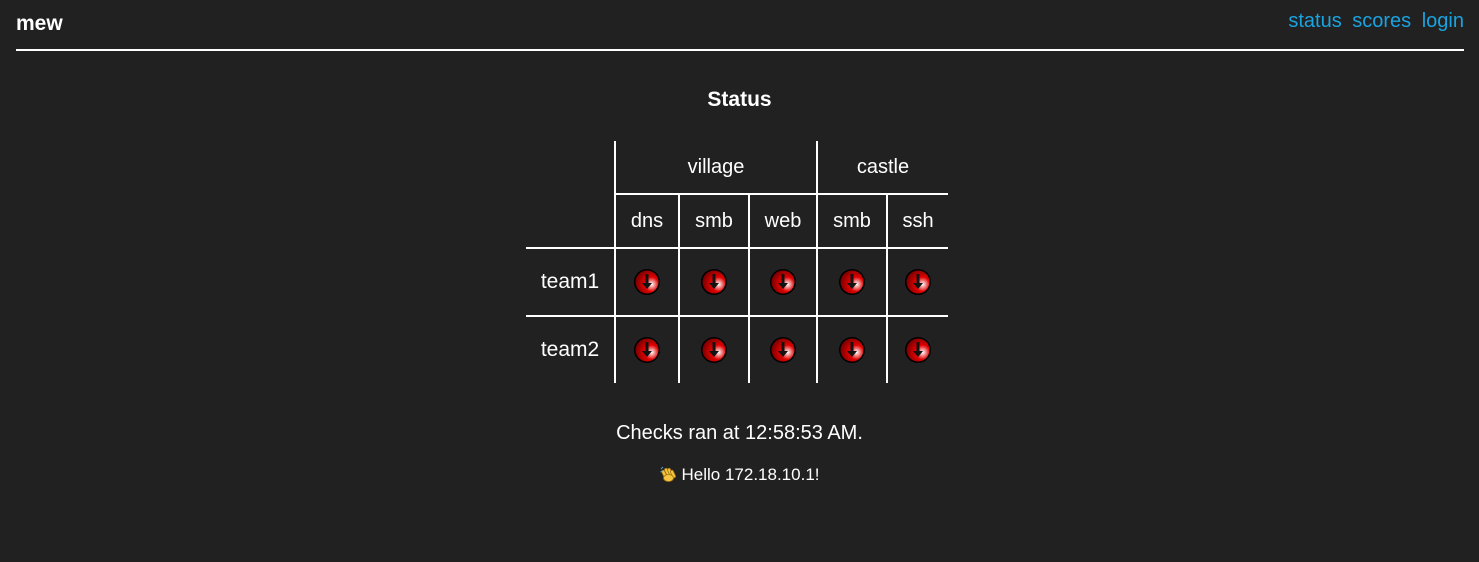  What do you see at coordinates (750, 474) in the screenshot?
I see `greeting-text: Hello 172.18.10.1!` at bounding box center [750, 474].